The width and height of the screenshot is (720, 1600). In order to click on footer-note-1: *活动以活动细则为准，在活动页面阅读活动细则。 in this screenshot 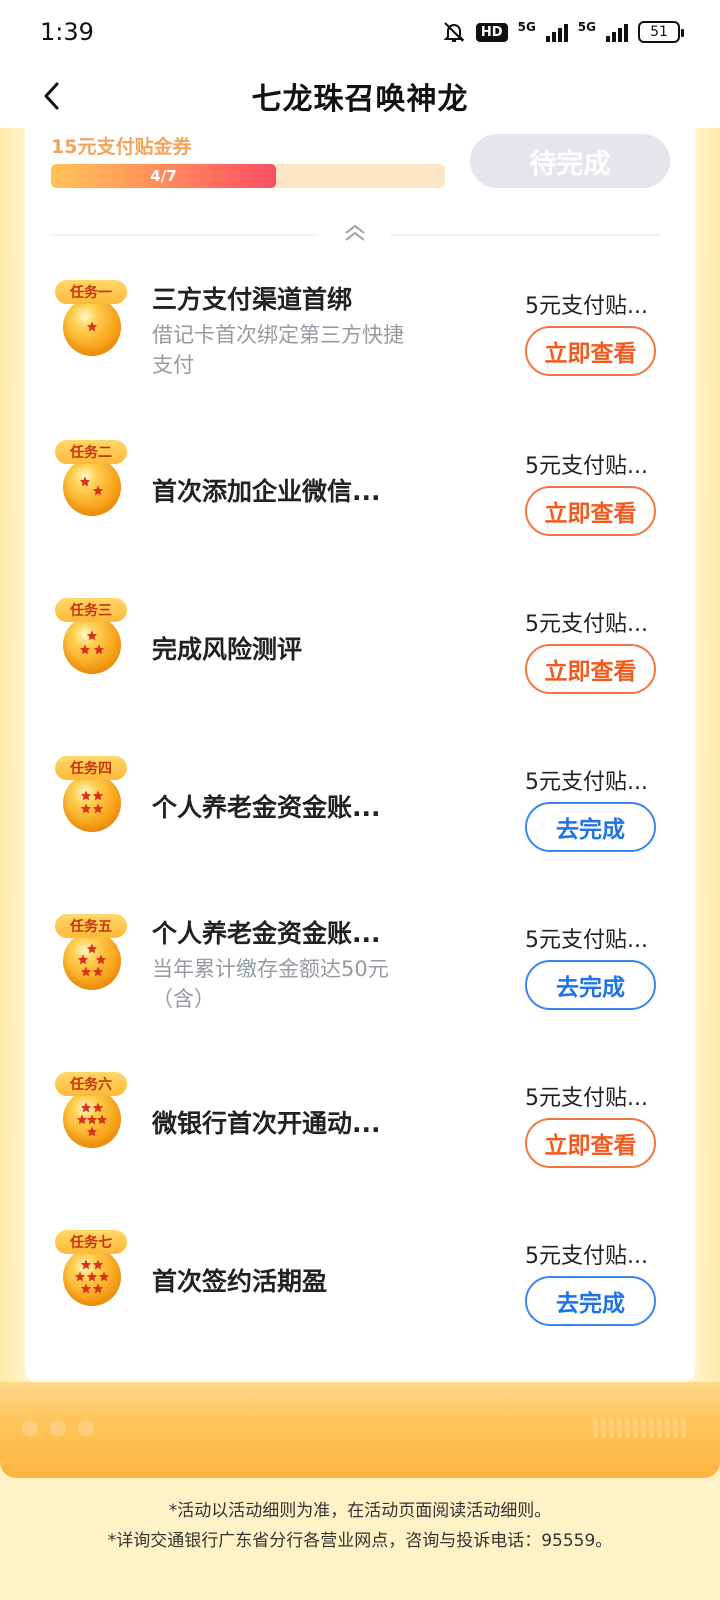, I will do `click(360, 1511)`.